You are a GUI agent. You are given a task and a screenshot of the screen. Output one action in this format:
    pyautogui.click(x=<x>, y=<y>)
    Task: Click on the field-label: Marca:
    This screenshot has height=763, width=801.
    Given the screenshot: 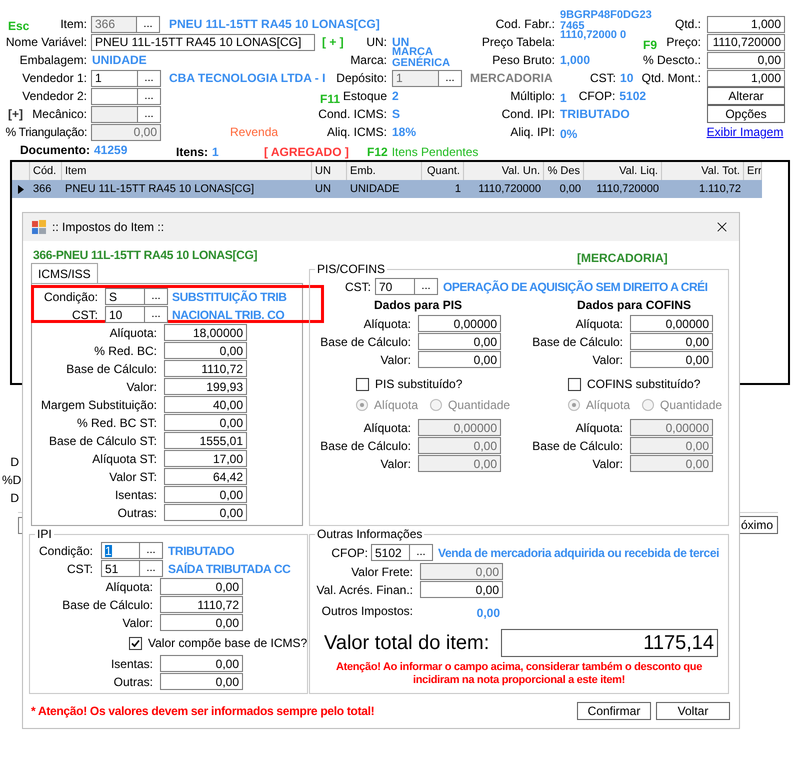 What is the action you would take?
    pyautogui.click(x=368, y=60)
    